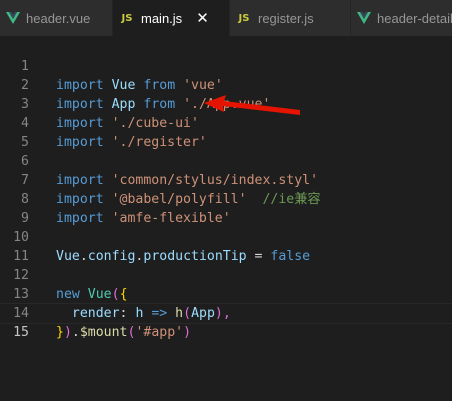 The image size is (452, 401). Describe the element at coordinates (226, 160) in the screenshot. I see `code-line: 6 import 'common/stylus/index.styl'` at that location.